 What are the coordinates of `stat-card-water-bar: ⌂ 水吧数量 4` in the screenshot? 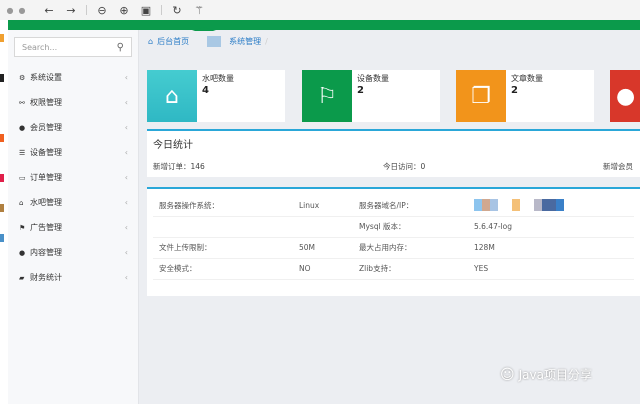 It's located at (216, 96).